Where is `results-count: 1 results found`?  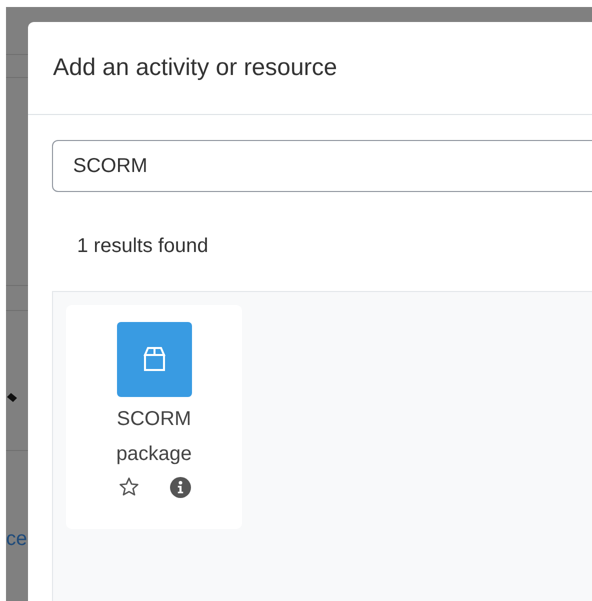 results-count: 1 results found is located at coordinates (143, 246).